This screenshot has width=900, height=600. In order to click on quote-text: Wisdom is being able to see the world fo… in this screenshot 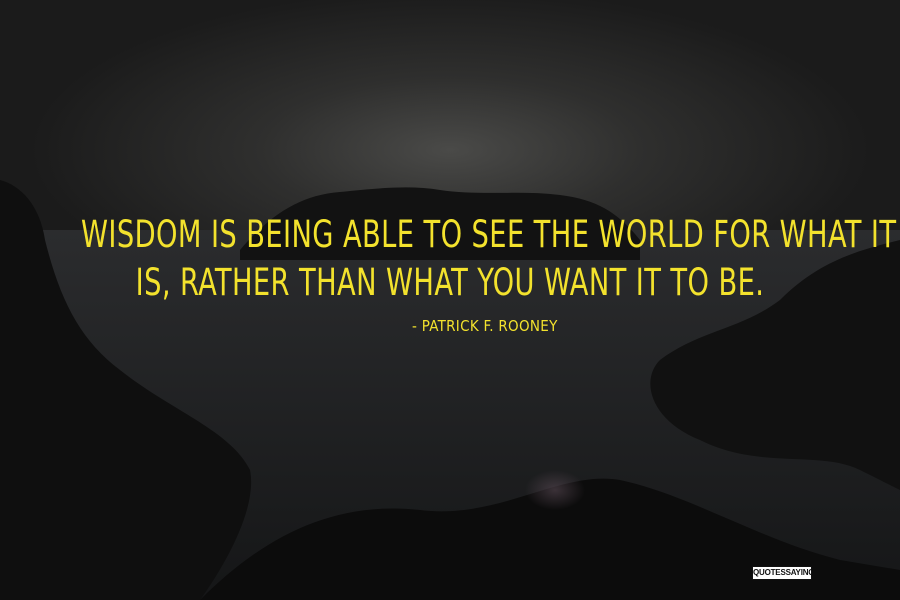, I will do `click(489, 259)`.